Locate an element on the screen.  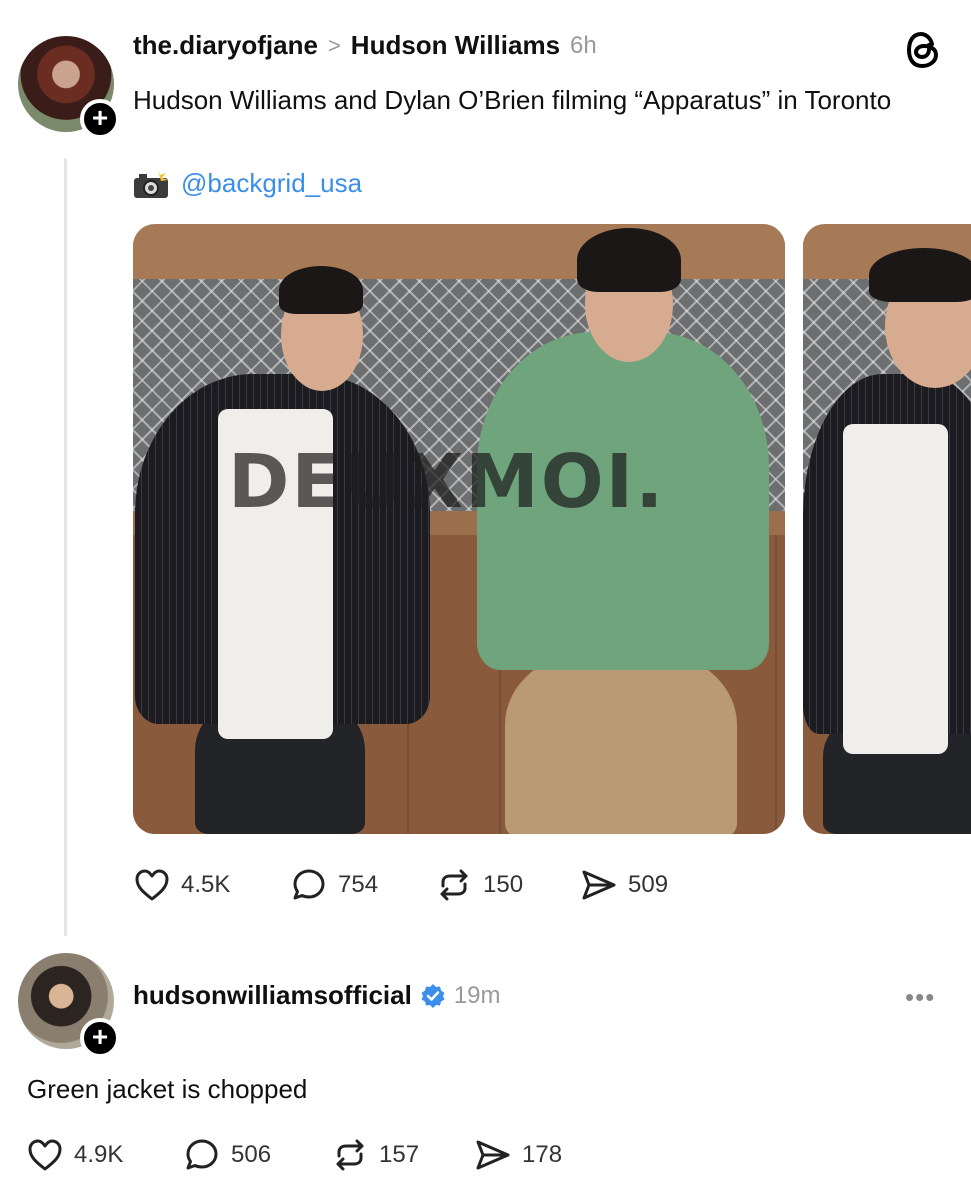
photo-beam is located at coordinates (459, 260).